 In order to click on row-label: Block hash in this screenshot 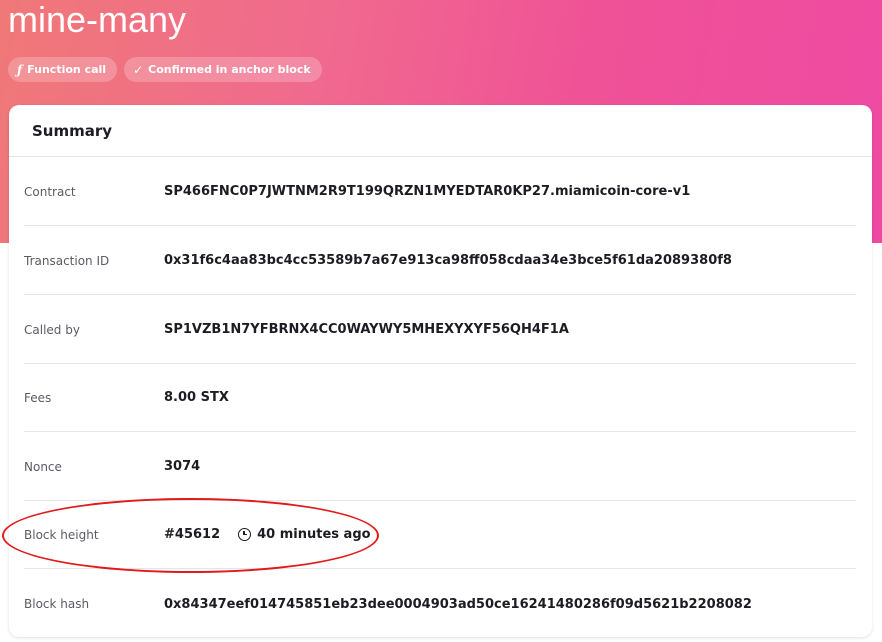, I will do `click(57, 604)`.